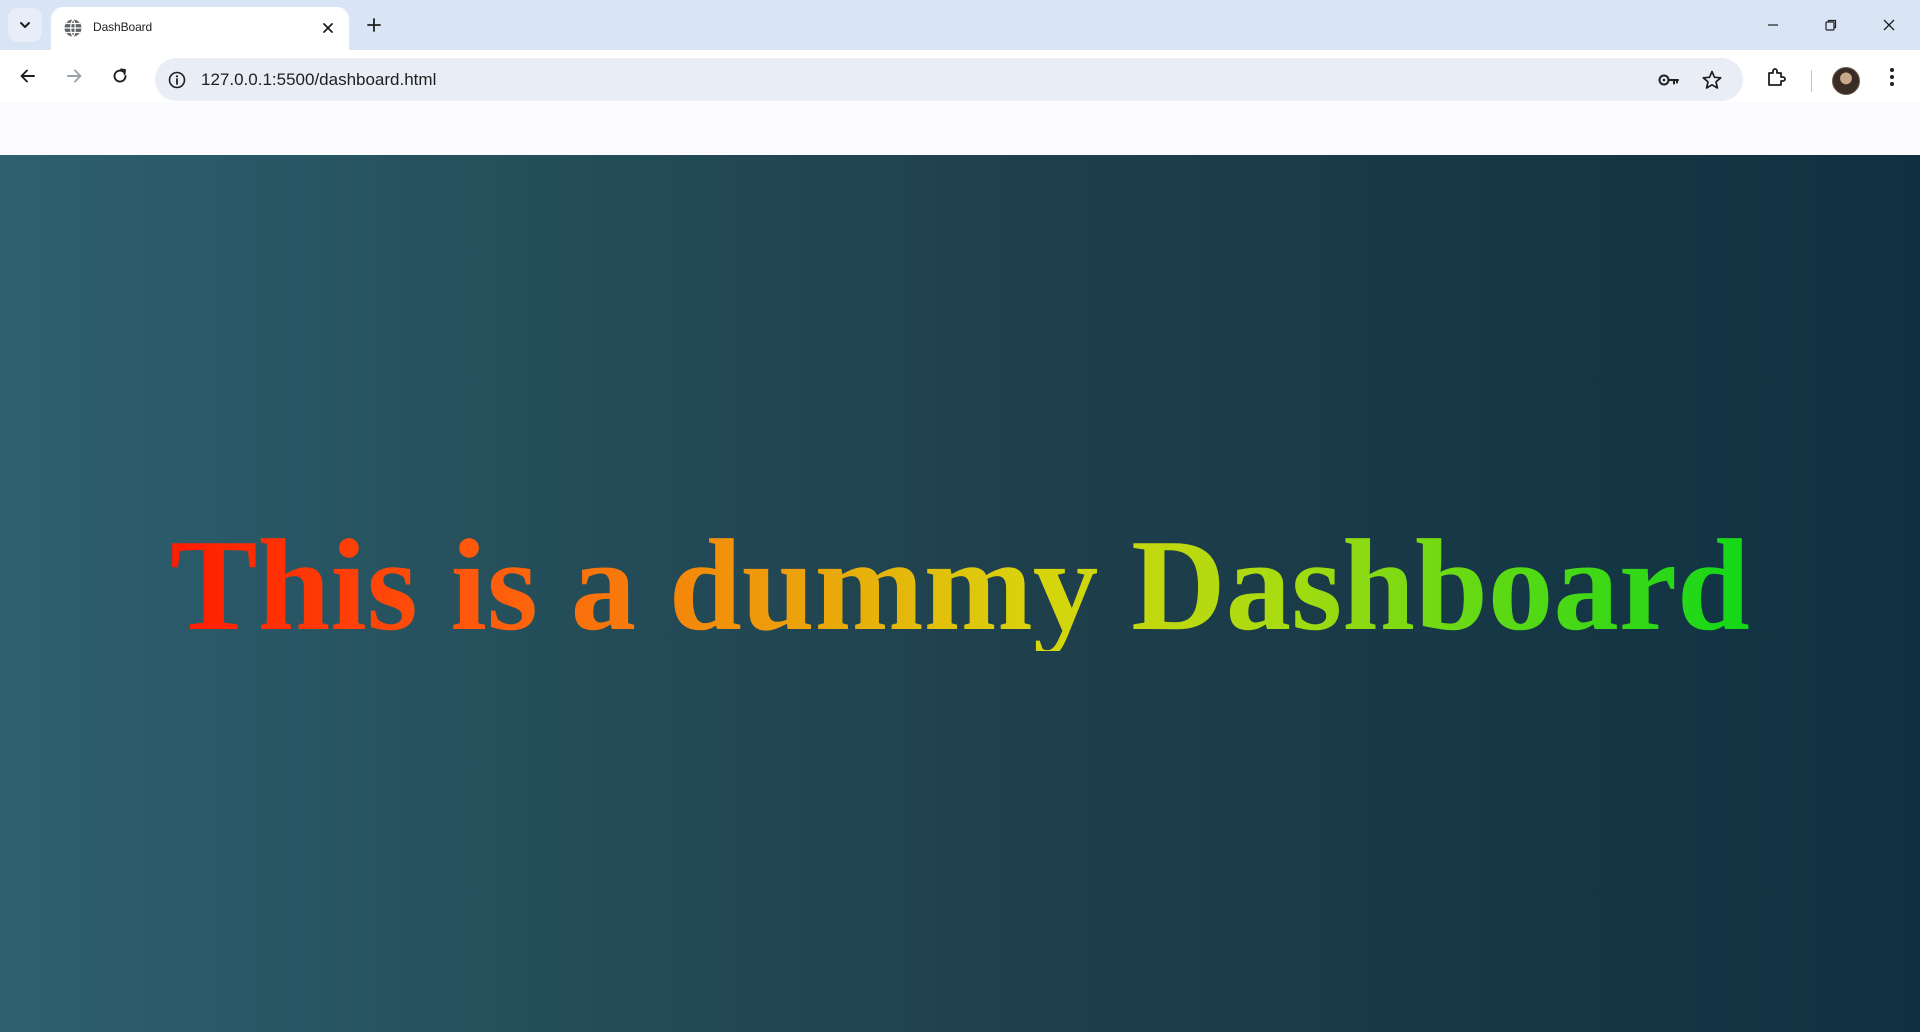  Describe the element at coordinates (318, 80) in the screenshot. I see `url-text: 127.0.0.1:5500/dashboard.html` at that location.